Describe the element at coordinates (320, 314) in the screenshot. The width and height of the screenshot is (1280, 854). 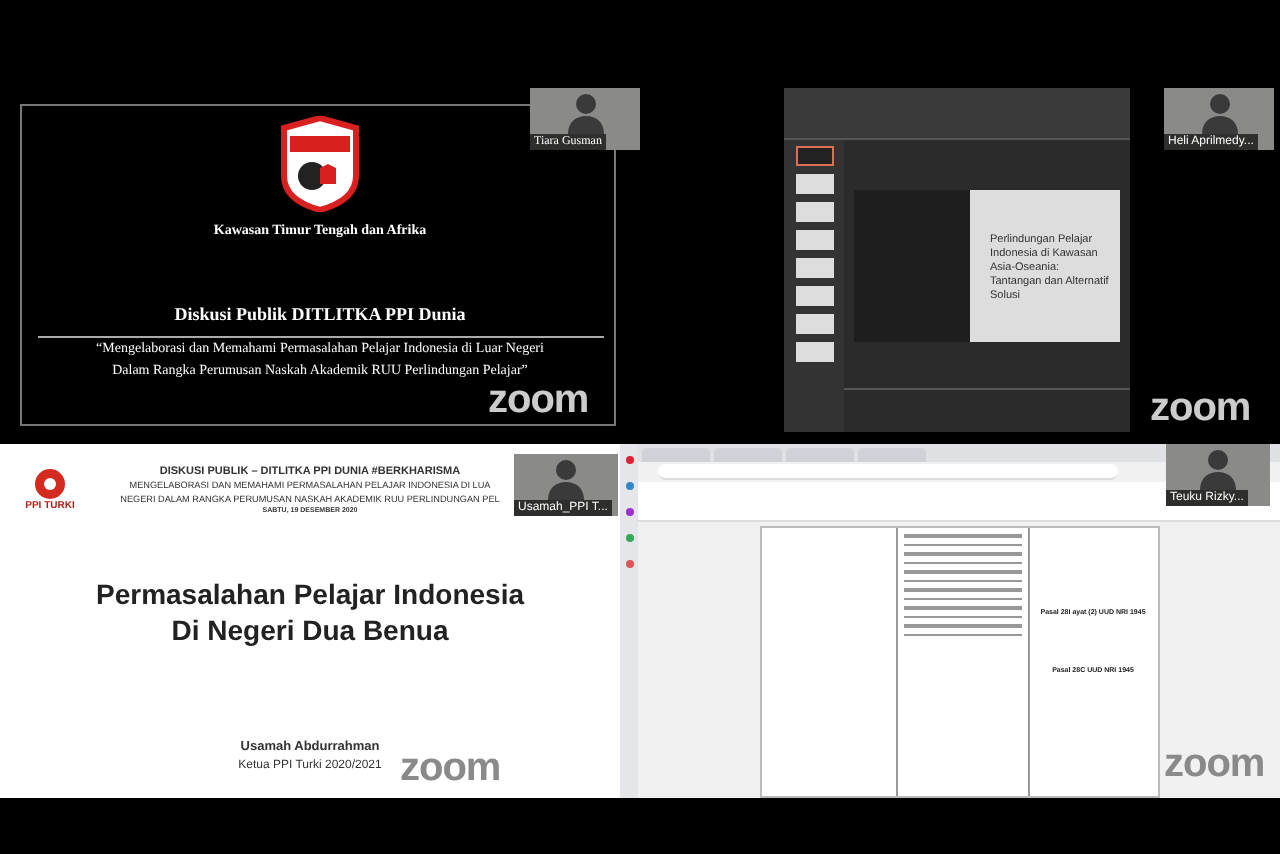
I see `slide-title: Diskusi Publik DITLITKA PPI Dunia` at that location.